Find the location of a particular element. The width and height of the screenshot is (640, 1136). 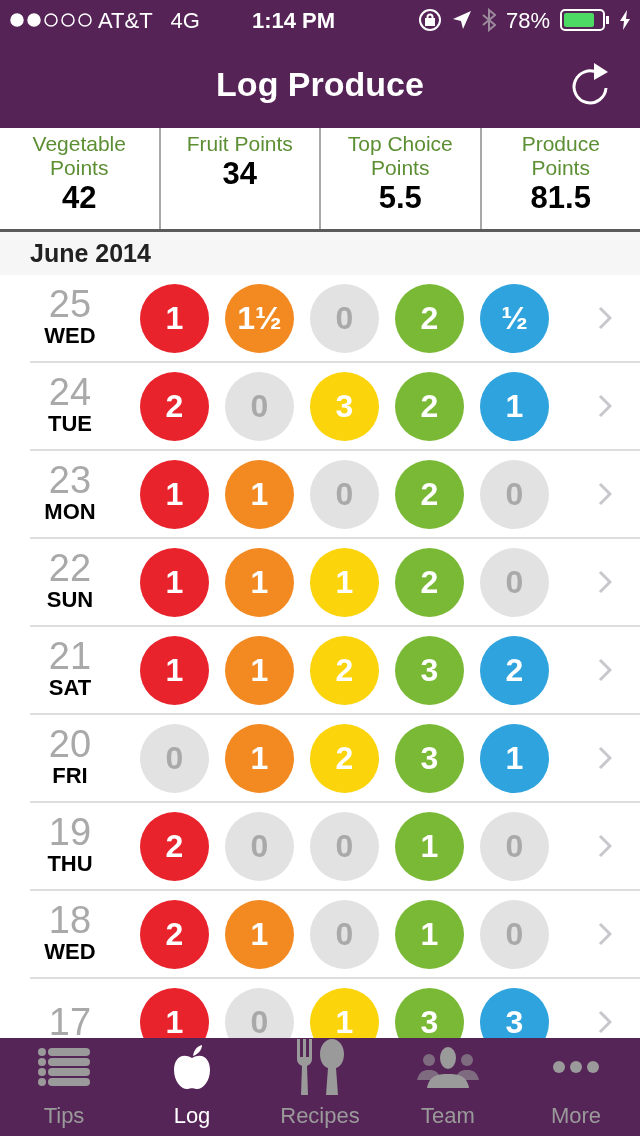

weekday: SAT is located at coordinates (70, 688).